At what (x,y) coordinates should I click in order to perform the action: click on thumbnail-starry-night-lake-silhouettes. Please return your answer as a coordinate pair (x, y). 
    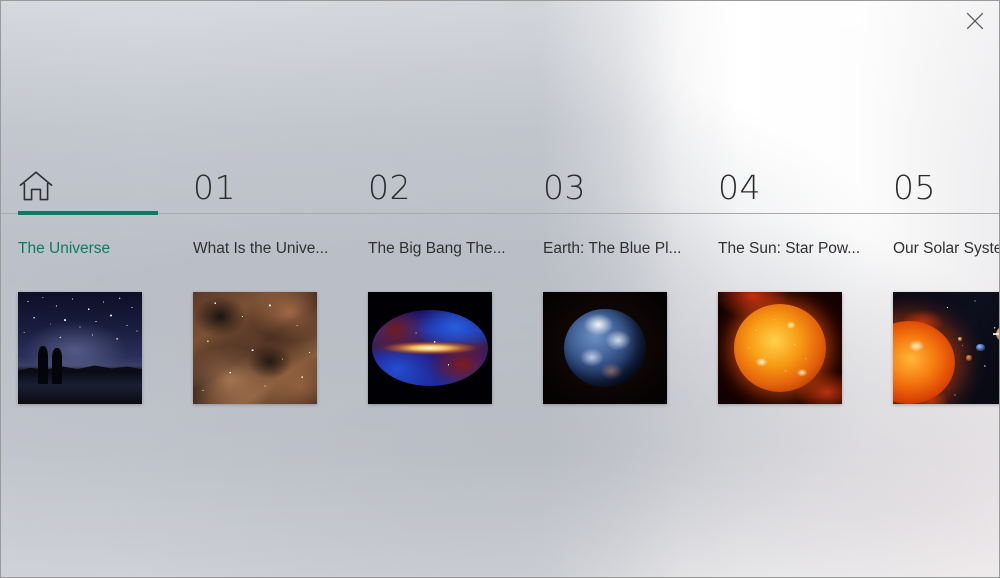
    Looking at the image, I should click on (80, 348).